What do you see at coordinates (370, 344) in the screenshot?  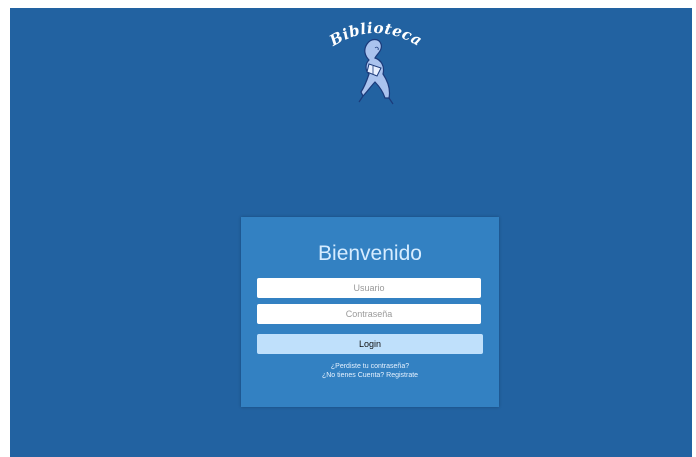 I see `login-button: Login` at bounding box center [370, 344].